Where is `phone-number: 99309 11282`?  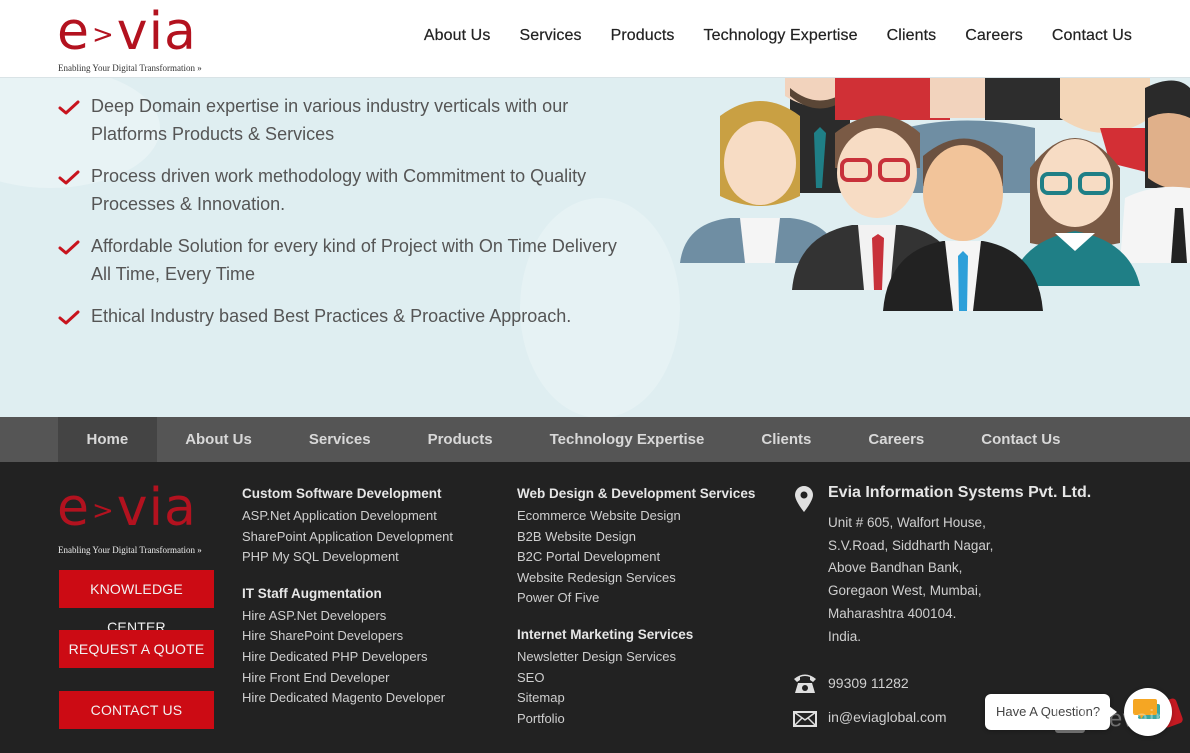 phone-number: 99309 11282 is located at coordinates (868, 683).